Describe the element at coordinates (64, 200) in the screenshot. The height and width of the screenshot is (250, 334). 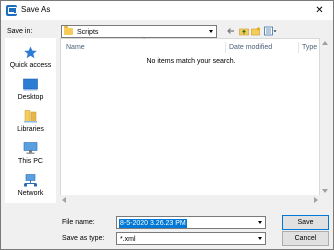
I see `scroll-left-icon` at that location.